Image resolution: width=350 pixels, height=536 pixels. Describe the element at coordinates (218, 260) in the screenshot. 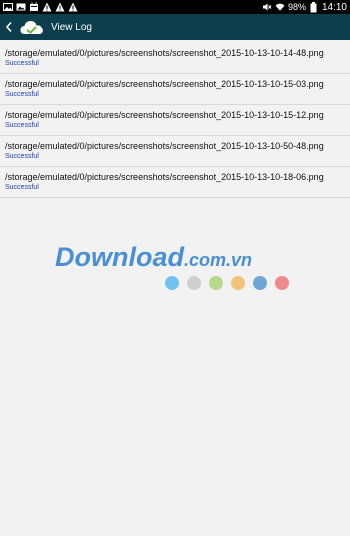

I see `watermark-suffix: .com.vn` at that location.